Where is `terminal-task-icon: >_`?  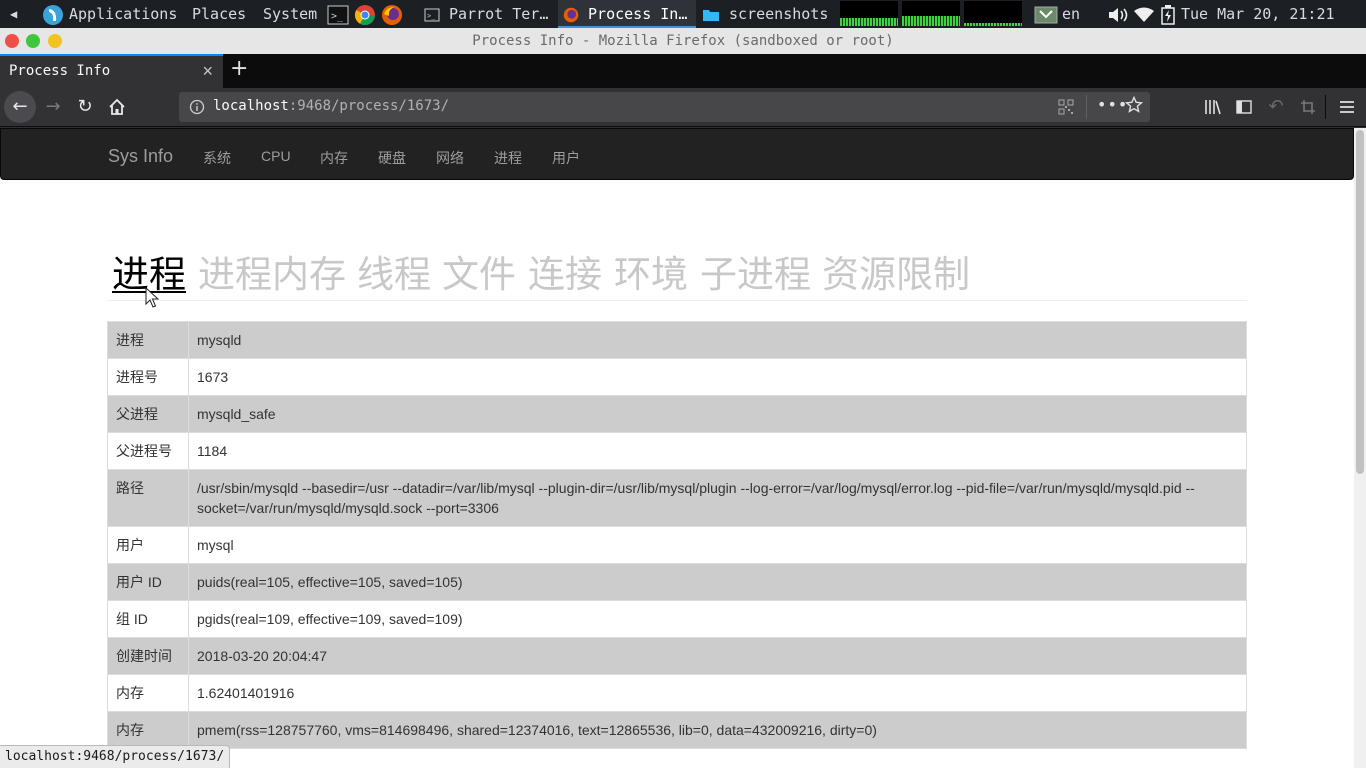
terminal-task-icon: >_ is located at coordinates (432, 14).